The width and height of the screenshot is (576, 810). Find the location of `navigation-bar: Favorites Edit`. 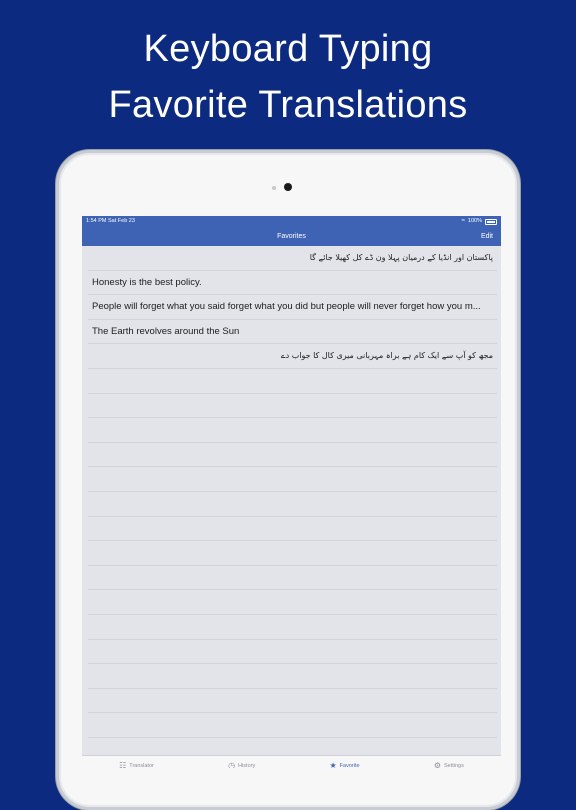

navigation-bar: Favorites Edit is located at coordinates (291, 236).